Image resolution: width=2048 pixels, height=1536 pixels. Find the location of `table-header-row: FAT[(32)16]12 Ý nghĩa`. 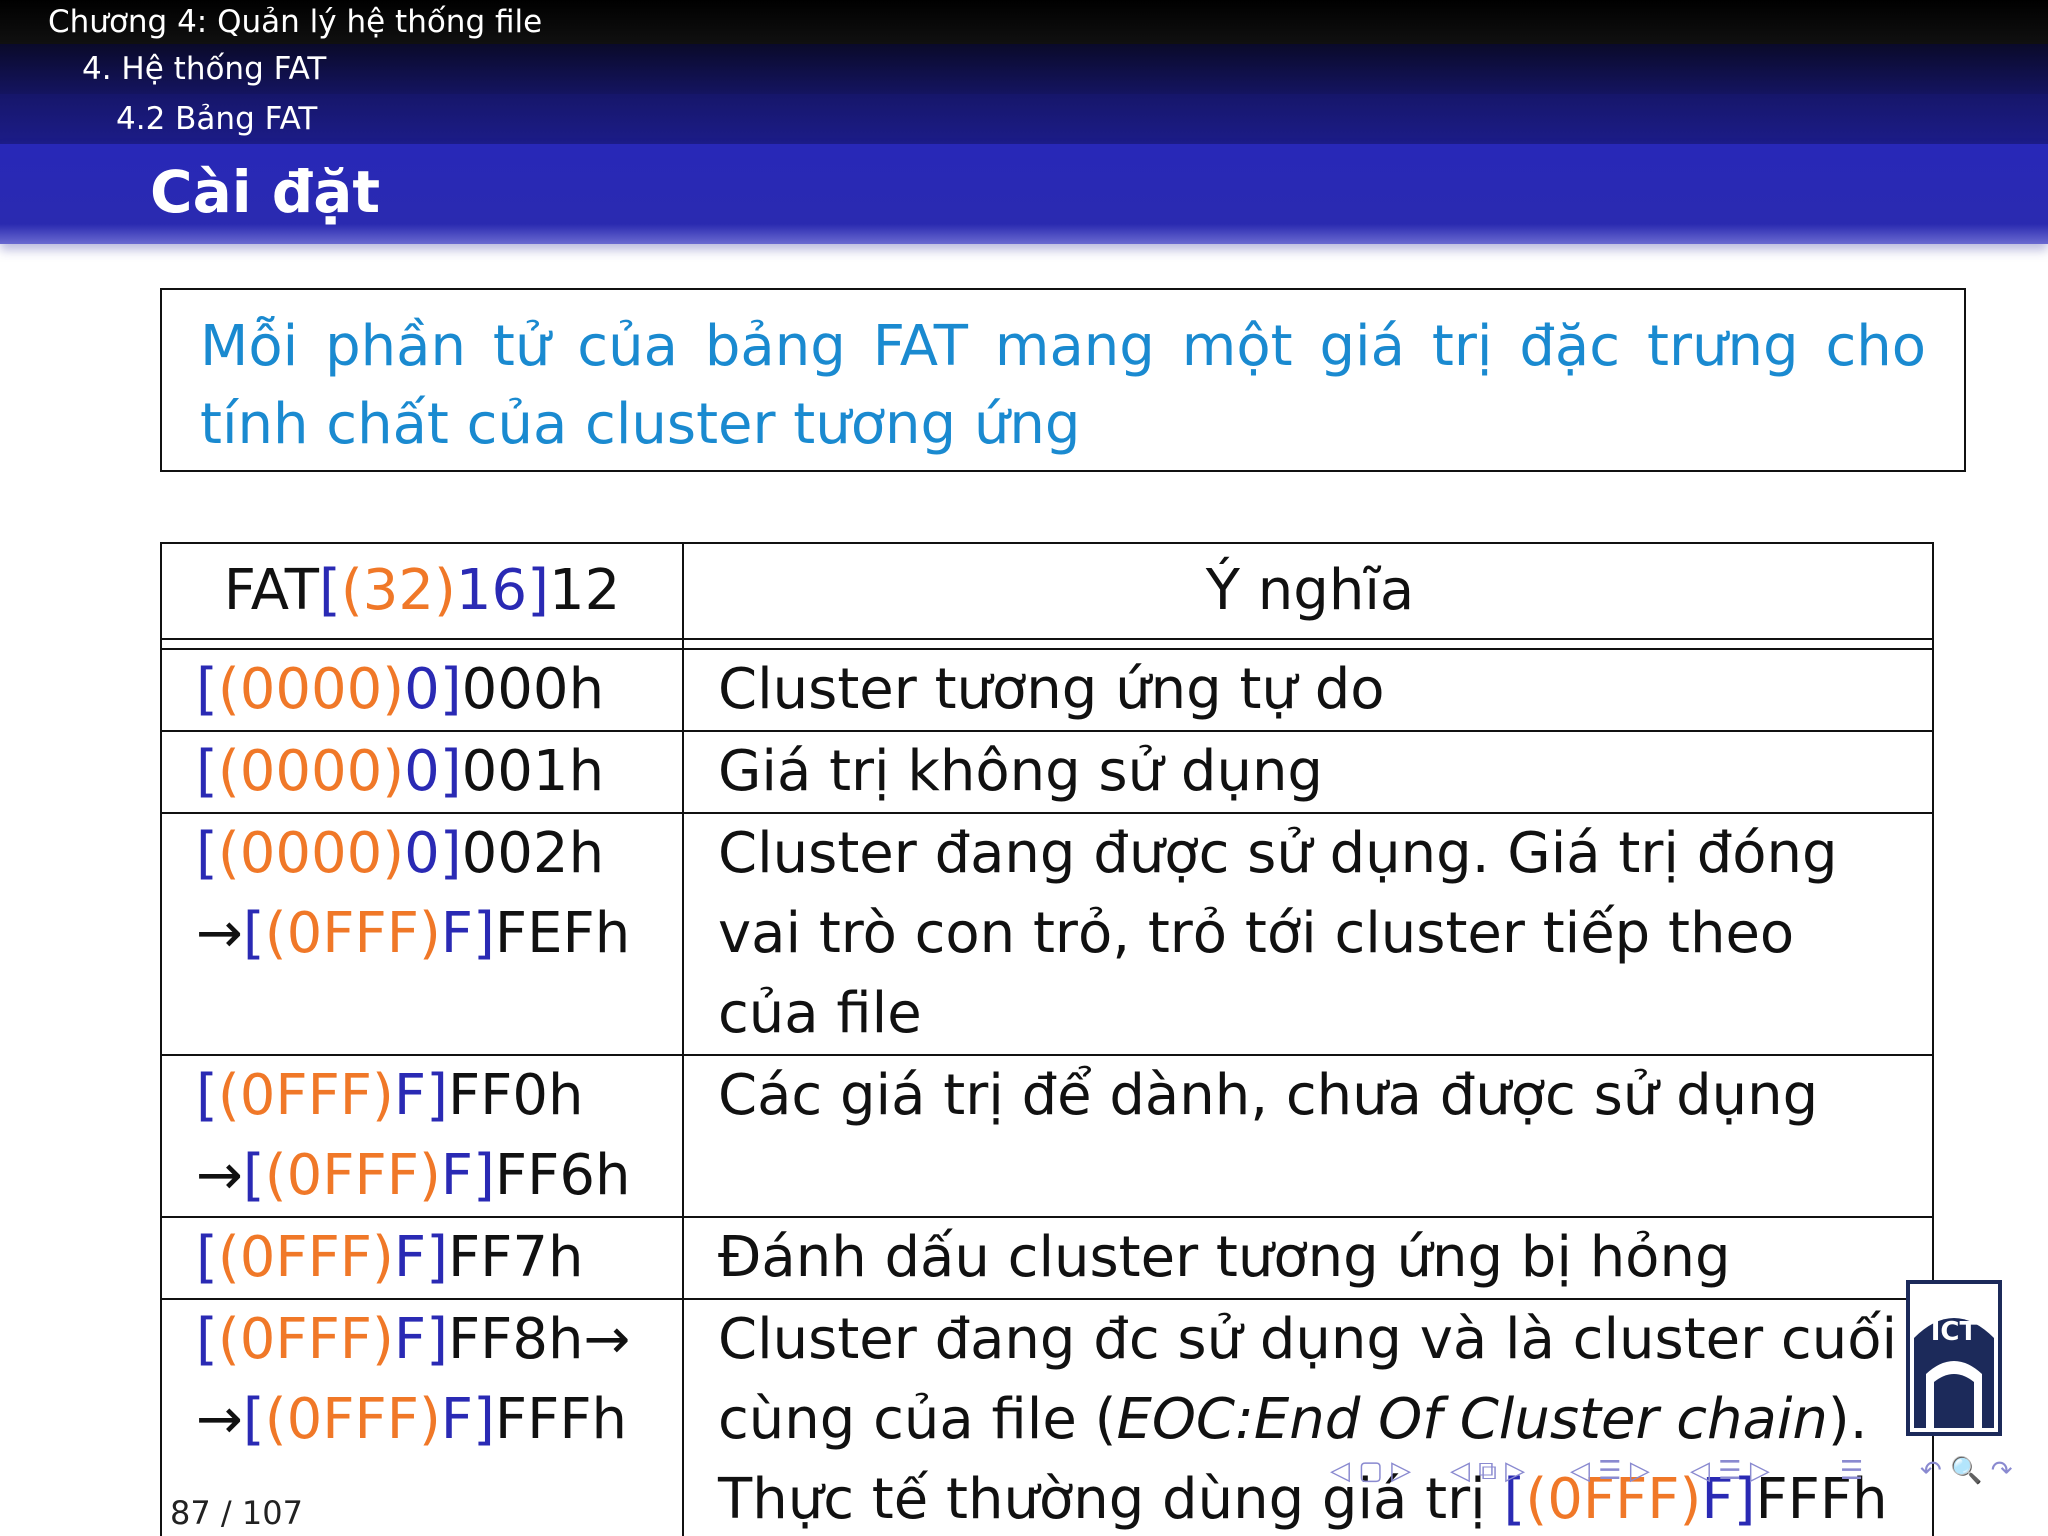

table-header-row: FAT[(32)16]12 Ý nghĩa is located at coordinates (1047, 591).